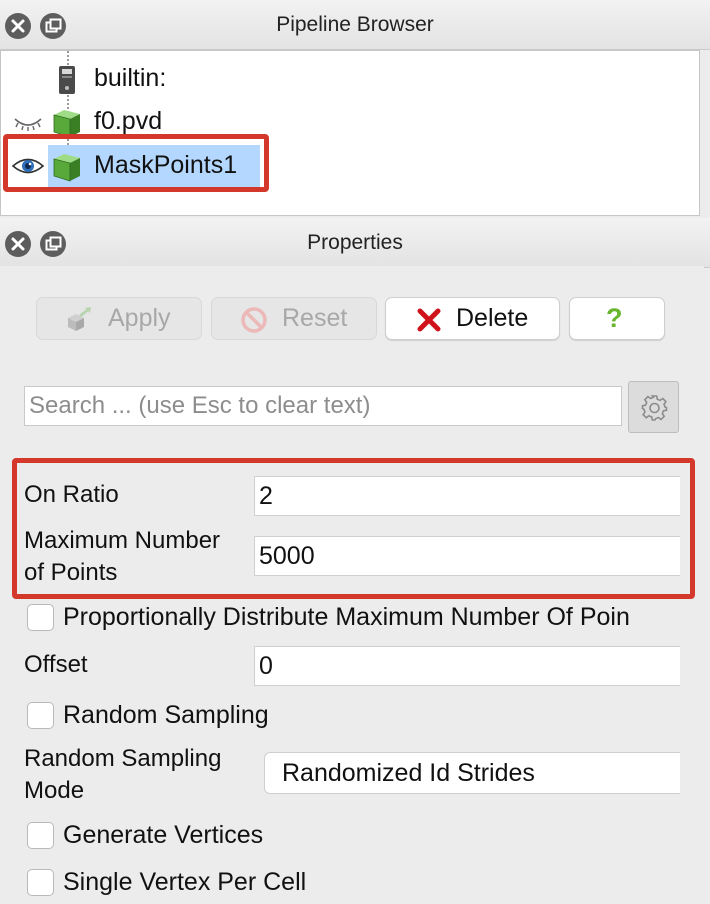 Image resolution: width=710 pixels, height=904 pixels. I want to click on pipeline-browser-titlebar: Pipeline Browser, so click(355, 25).